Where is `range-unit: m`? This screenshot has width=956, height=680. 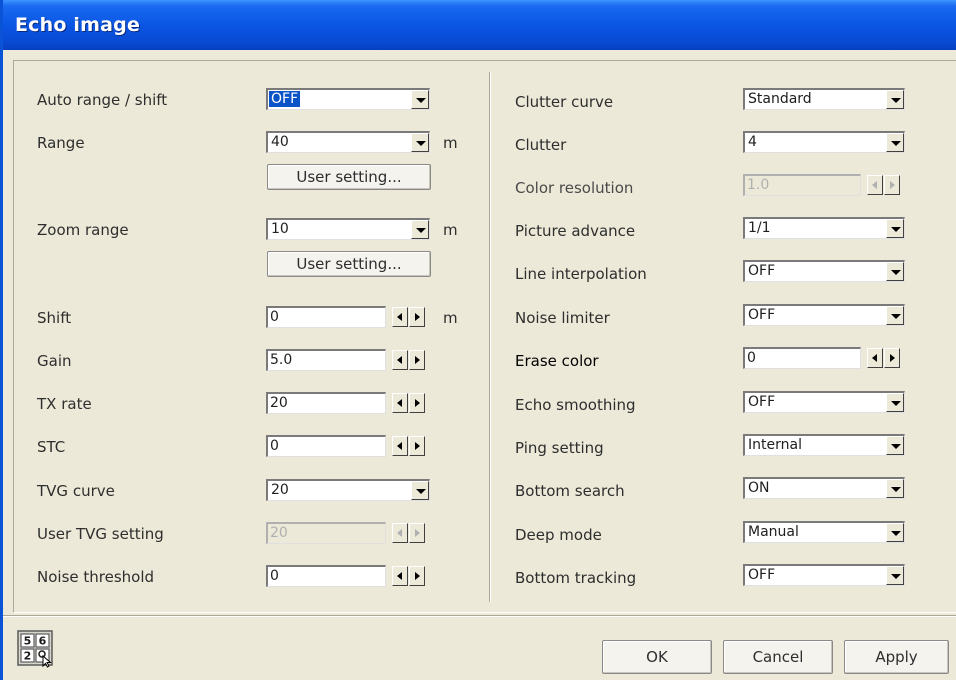 range-unit: m is located at coordinates (450, 143).